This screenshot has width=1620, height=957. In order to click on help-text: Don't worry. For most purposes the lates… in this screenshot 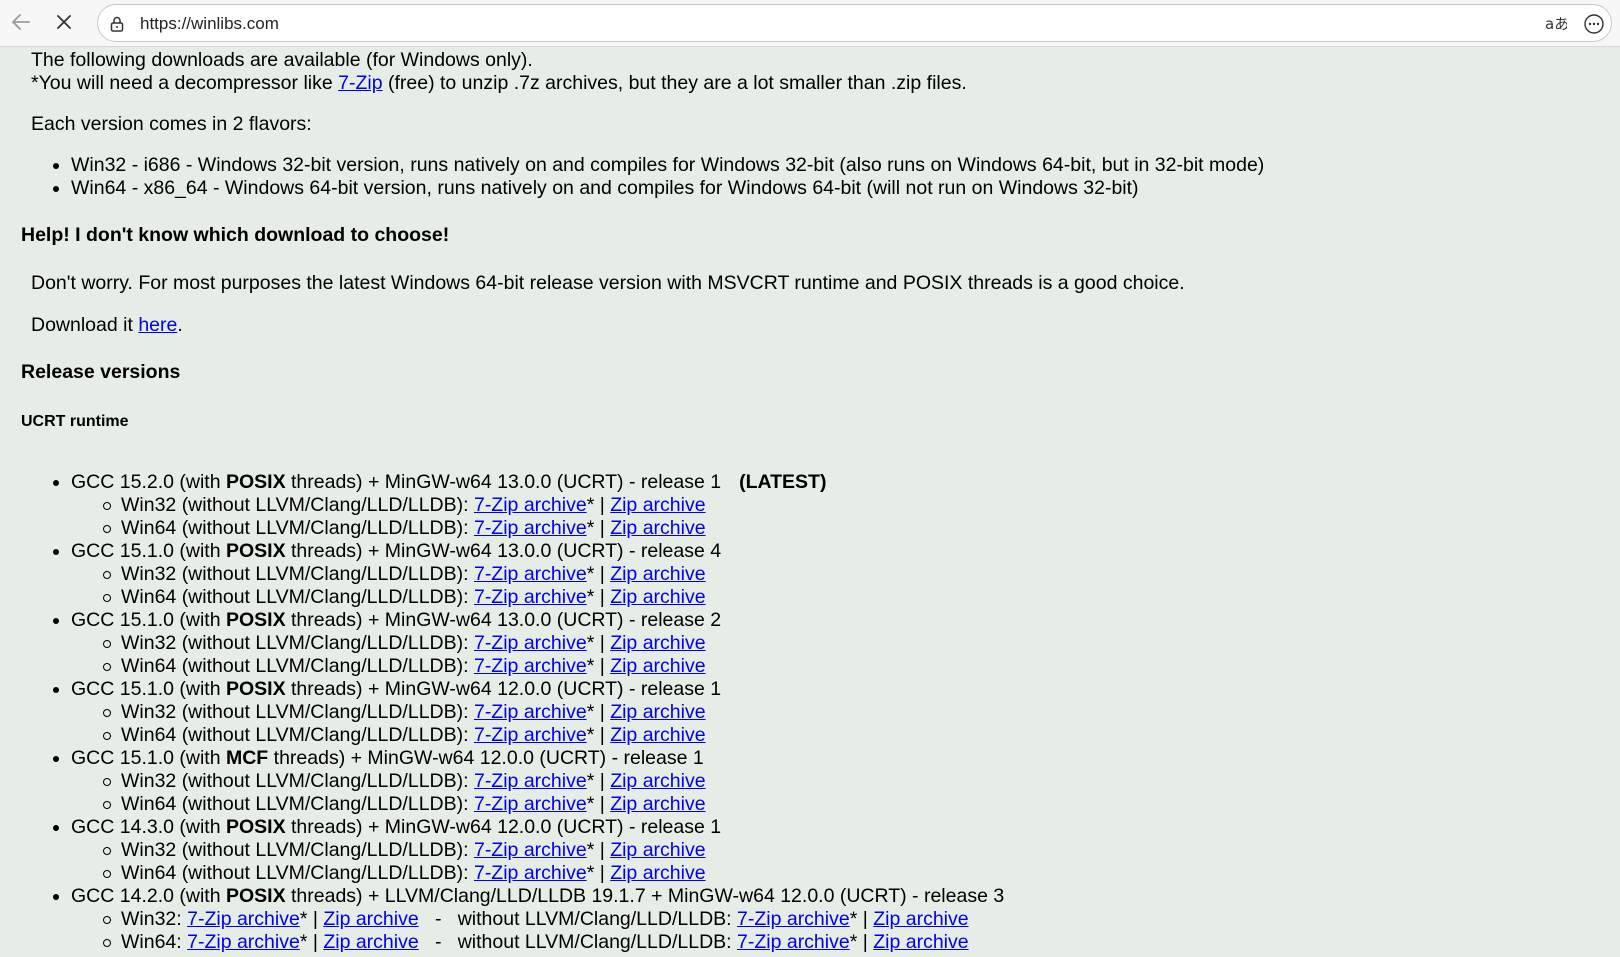, I will do `click(608, 283)`.